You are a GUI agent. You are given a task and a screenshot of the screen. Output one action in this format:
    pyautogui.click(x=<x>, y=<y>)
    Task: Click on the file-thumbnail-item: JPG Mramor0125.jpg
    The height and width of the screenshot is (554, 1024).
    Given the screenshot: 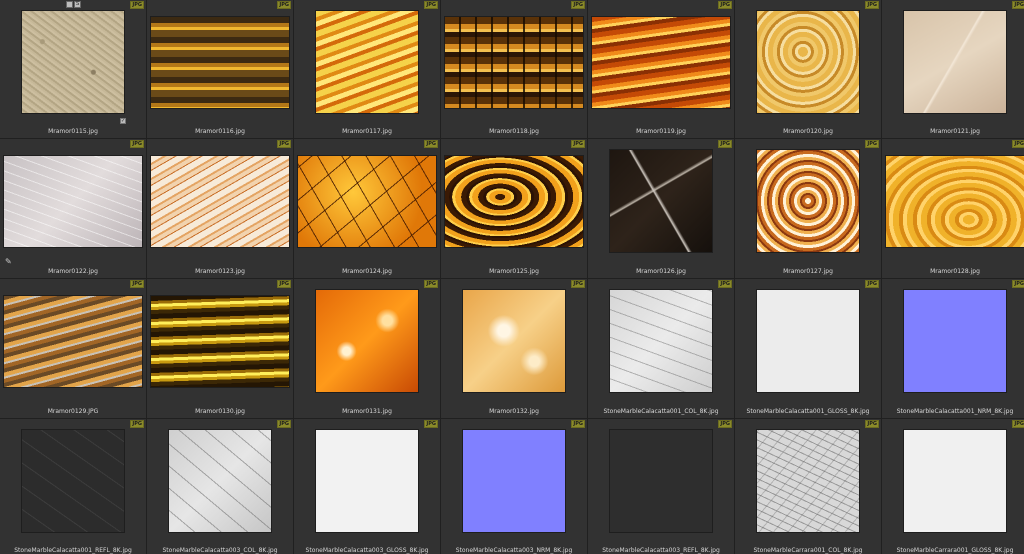 What is the action you would take?
    pyautogui.click(x=514, y=208)
    